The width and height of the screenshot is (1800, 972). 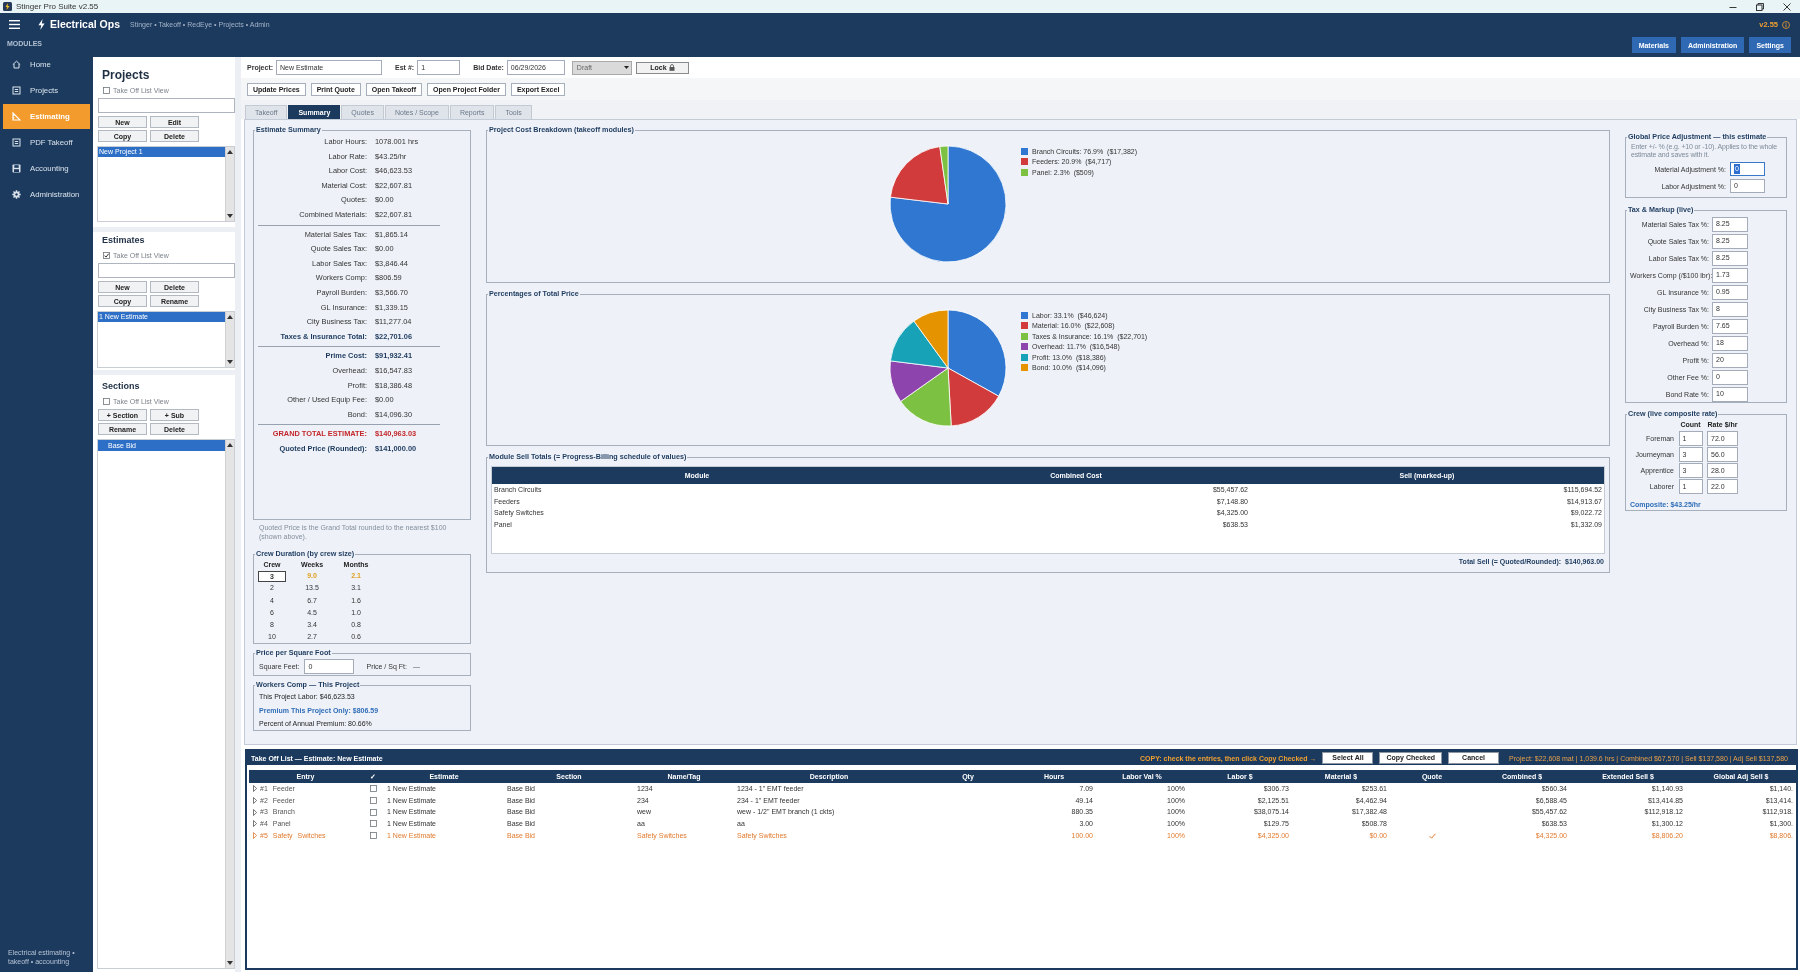 What do you see at coordinates (57, 6) in the screenshot?
I see `window-title: Stinger Pro Suite v2.55` at bounding box center [57, 6].